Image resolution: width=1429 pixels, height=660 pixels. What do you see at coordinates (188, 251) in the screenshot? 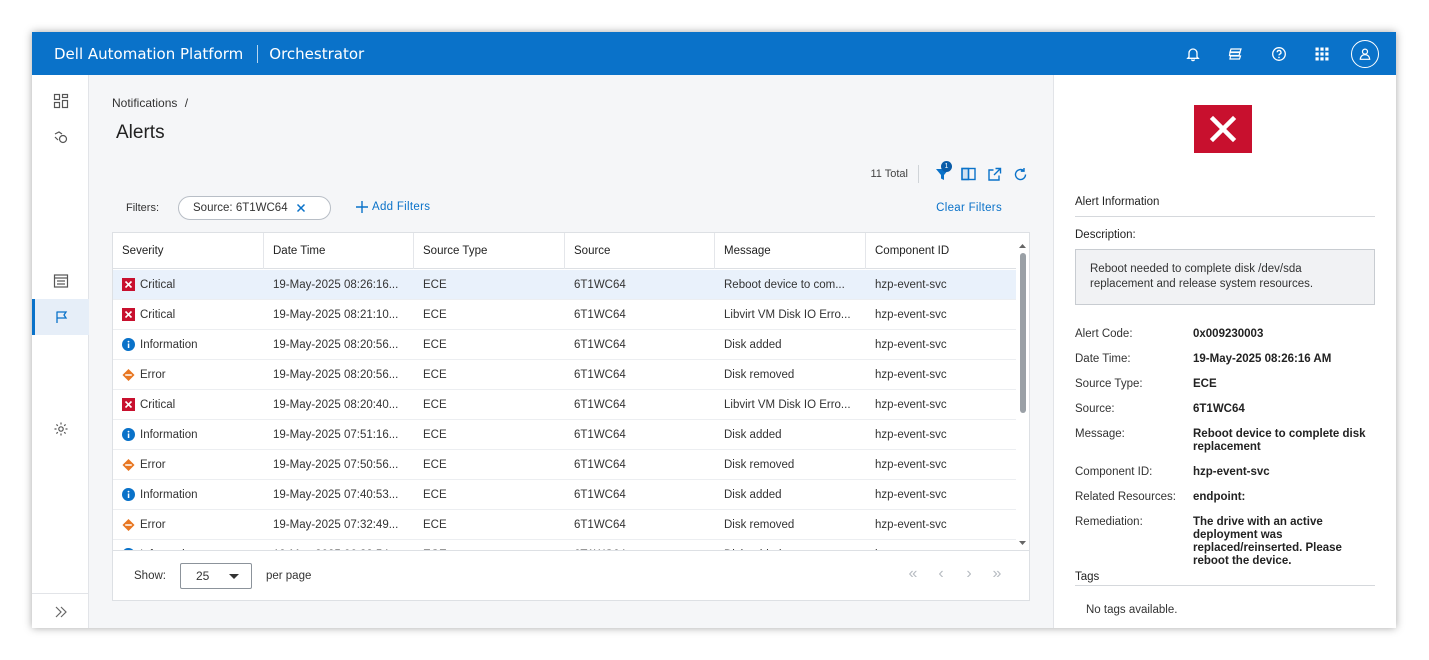
I see `column-header: Severity` at bounding box center [188, 251].